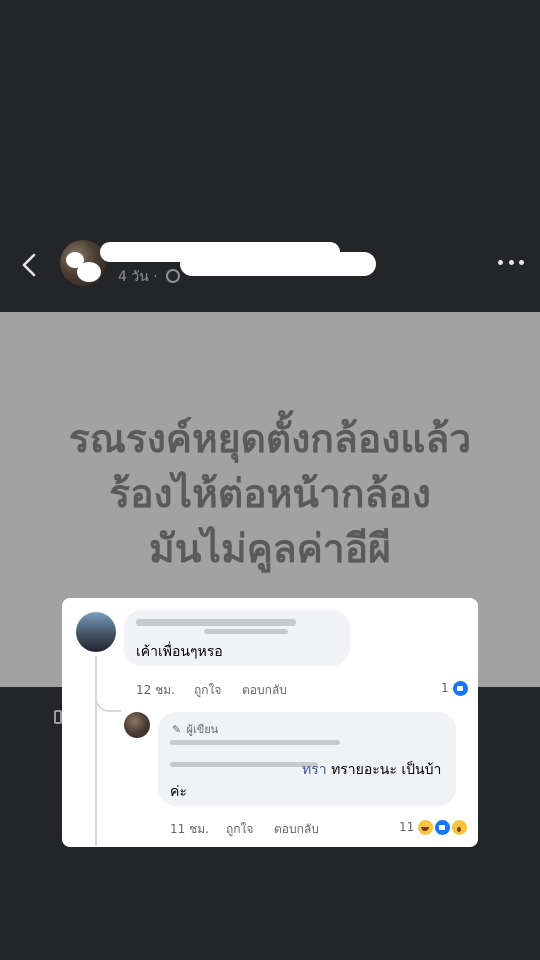 Image resolution: width=540 pixels, height=960 pixels. What do you see at coordinates (173, 276) in the screenshot?
I see `globe-icon` at bounding box center [173, 276].